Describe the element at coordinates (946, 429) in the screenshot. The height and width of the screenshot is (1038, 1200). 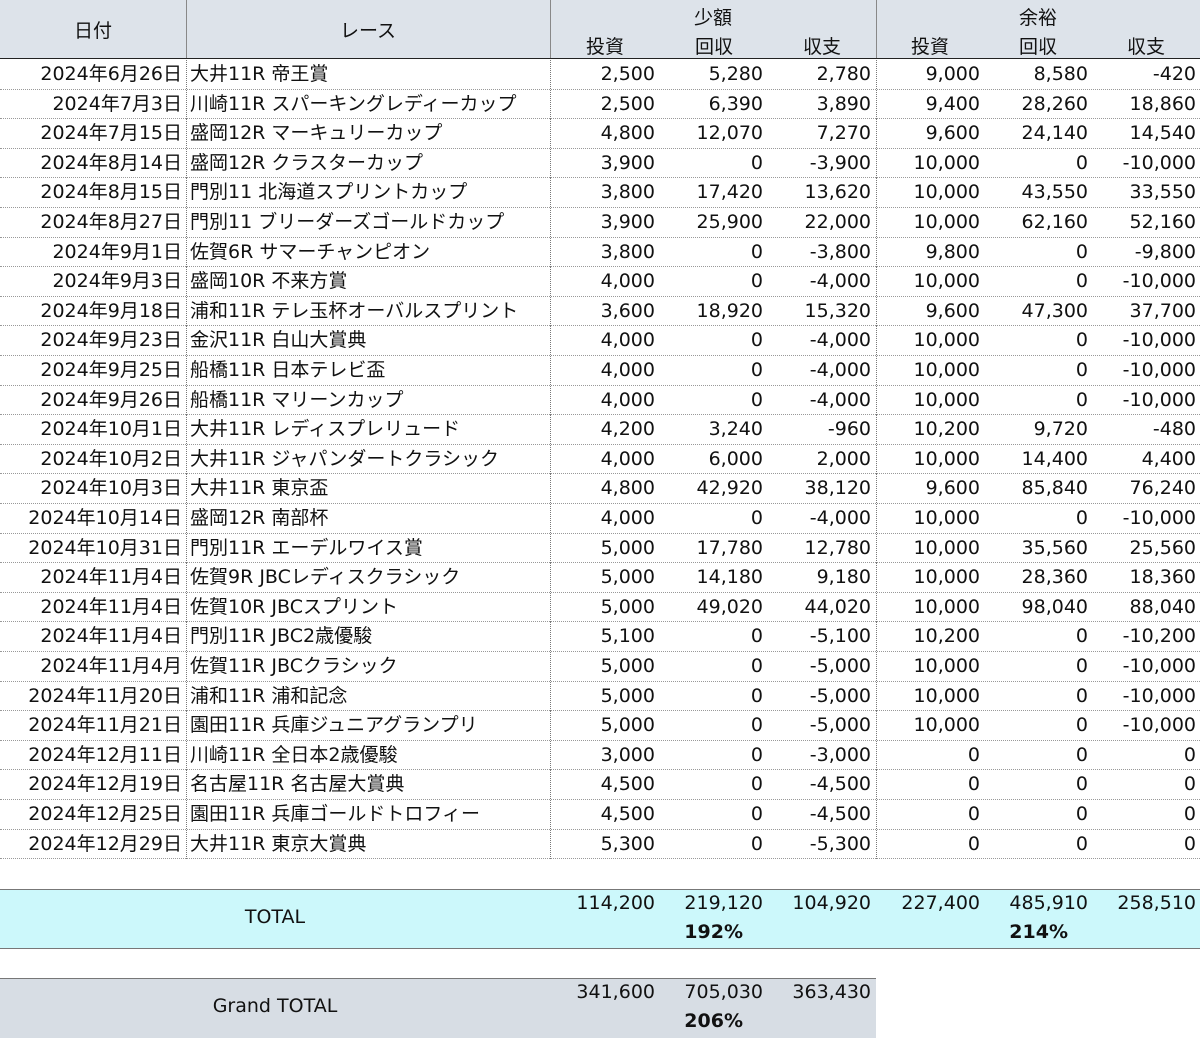
I see `row-ample-invest: 10,200` at that location.